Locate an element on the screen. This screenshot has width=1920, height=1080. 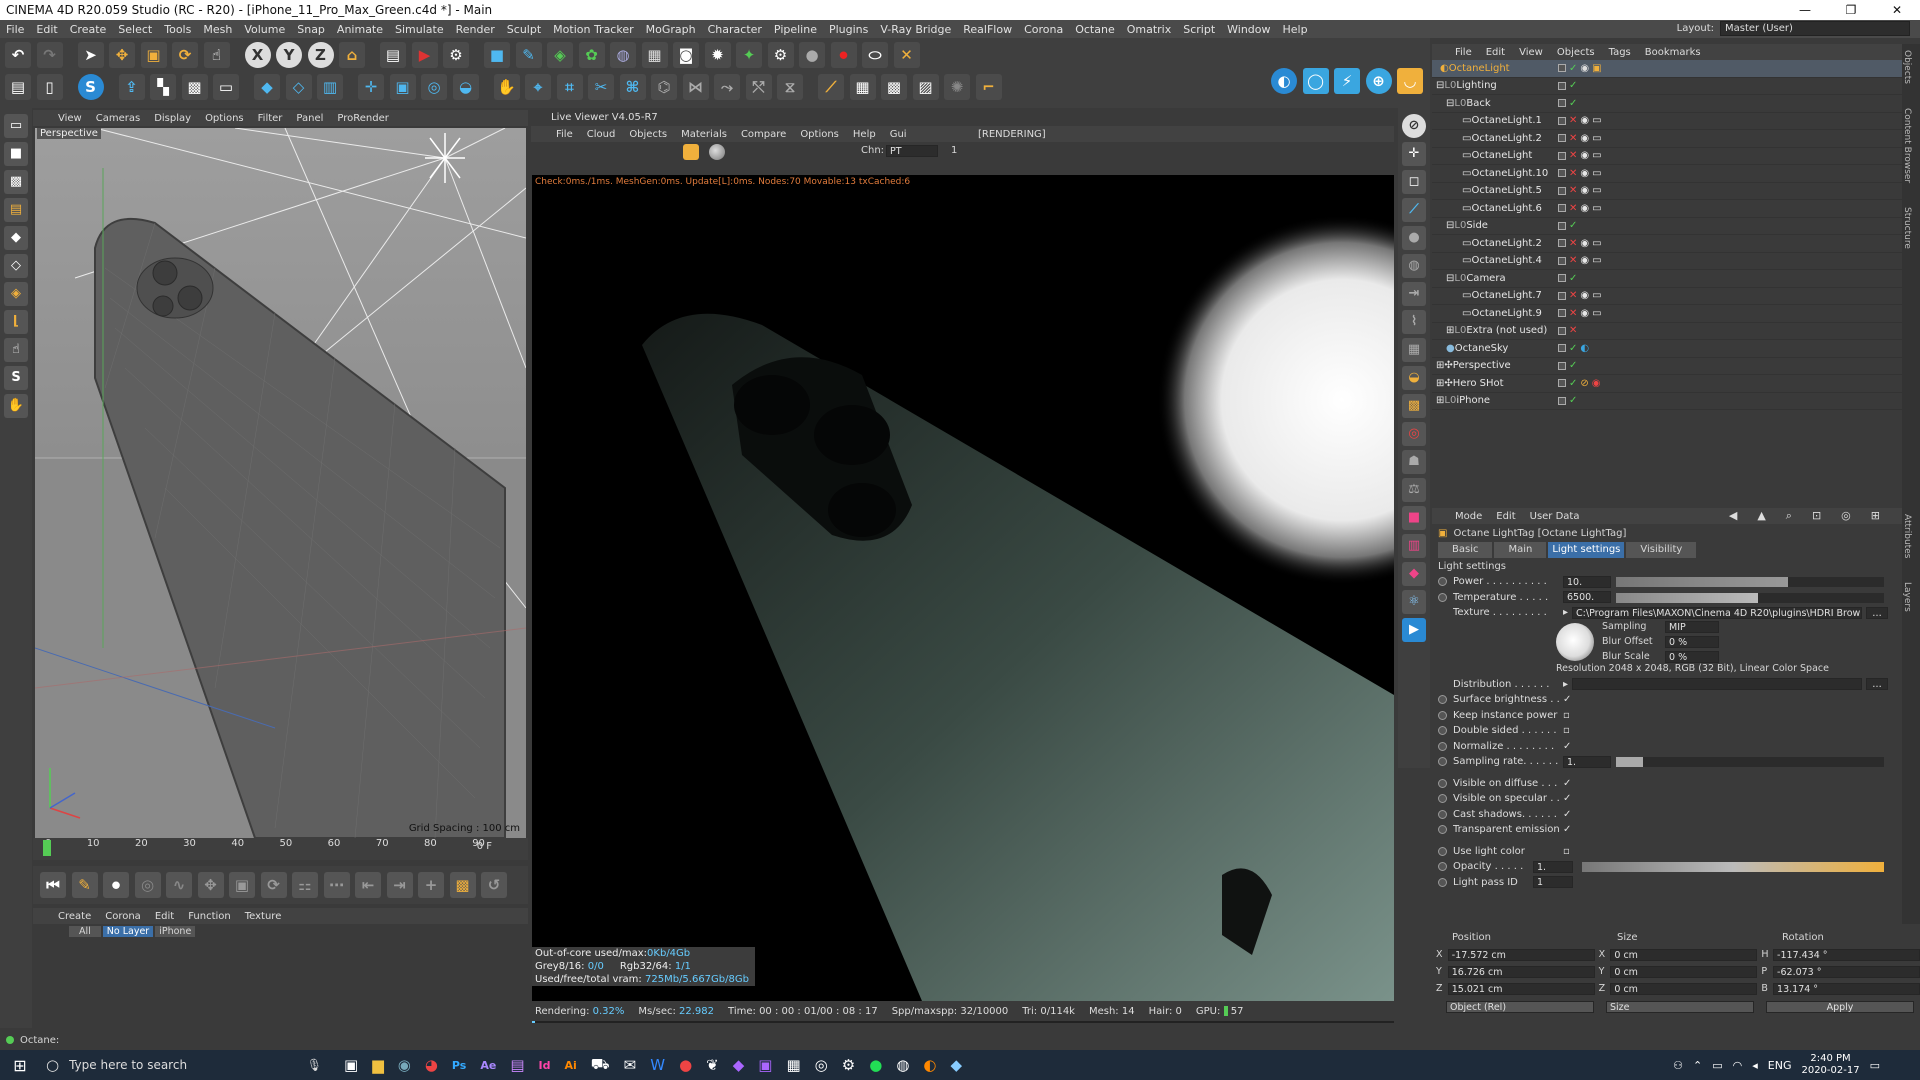
language-indicator: ENG is located at coordinates (1780, 1065).